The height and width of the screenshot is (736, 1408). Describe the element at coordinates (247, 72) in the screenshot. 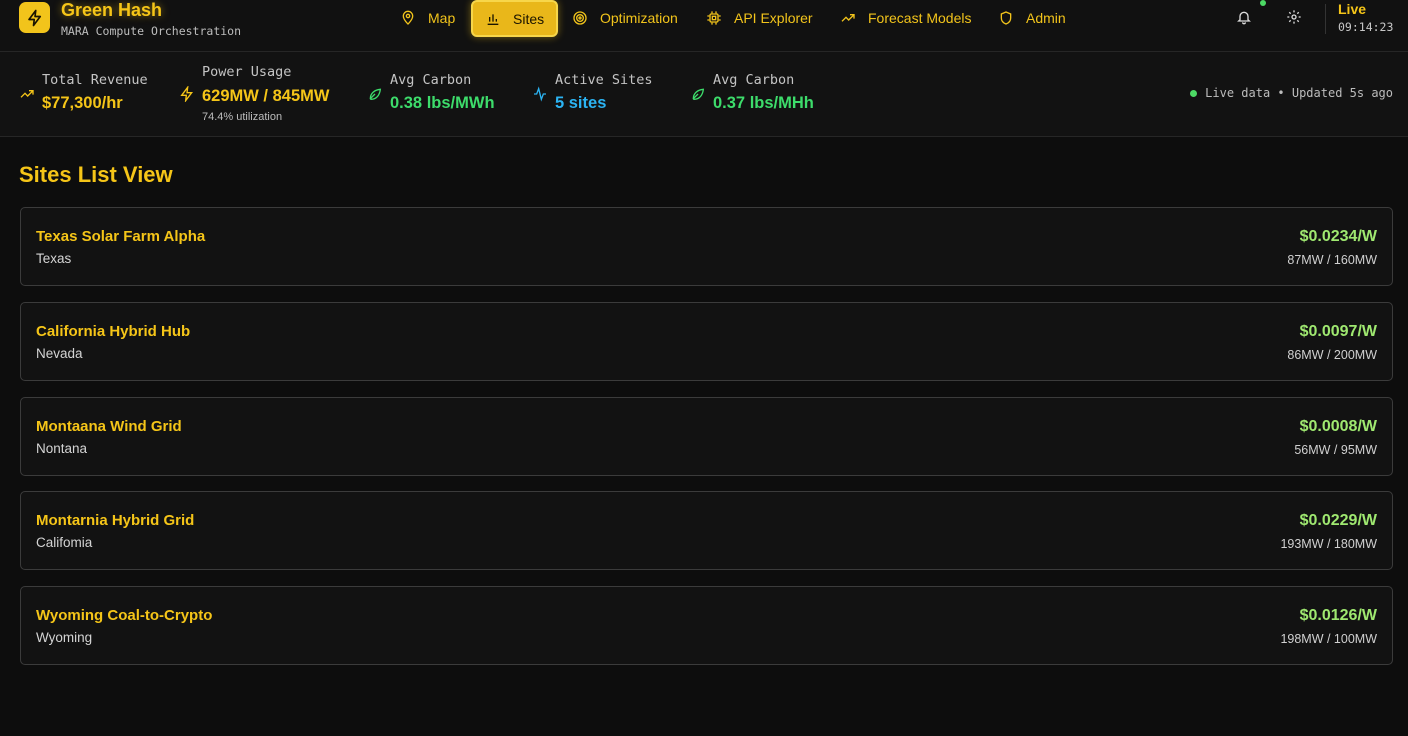

I see `metric-label: Power Usage` at that location.